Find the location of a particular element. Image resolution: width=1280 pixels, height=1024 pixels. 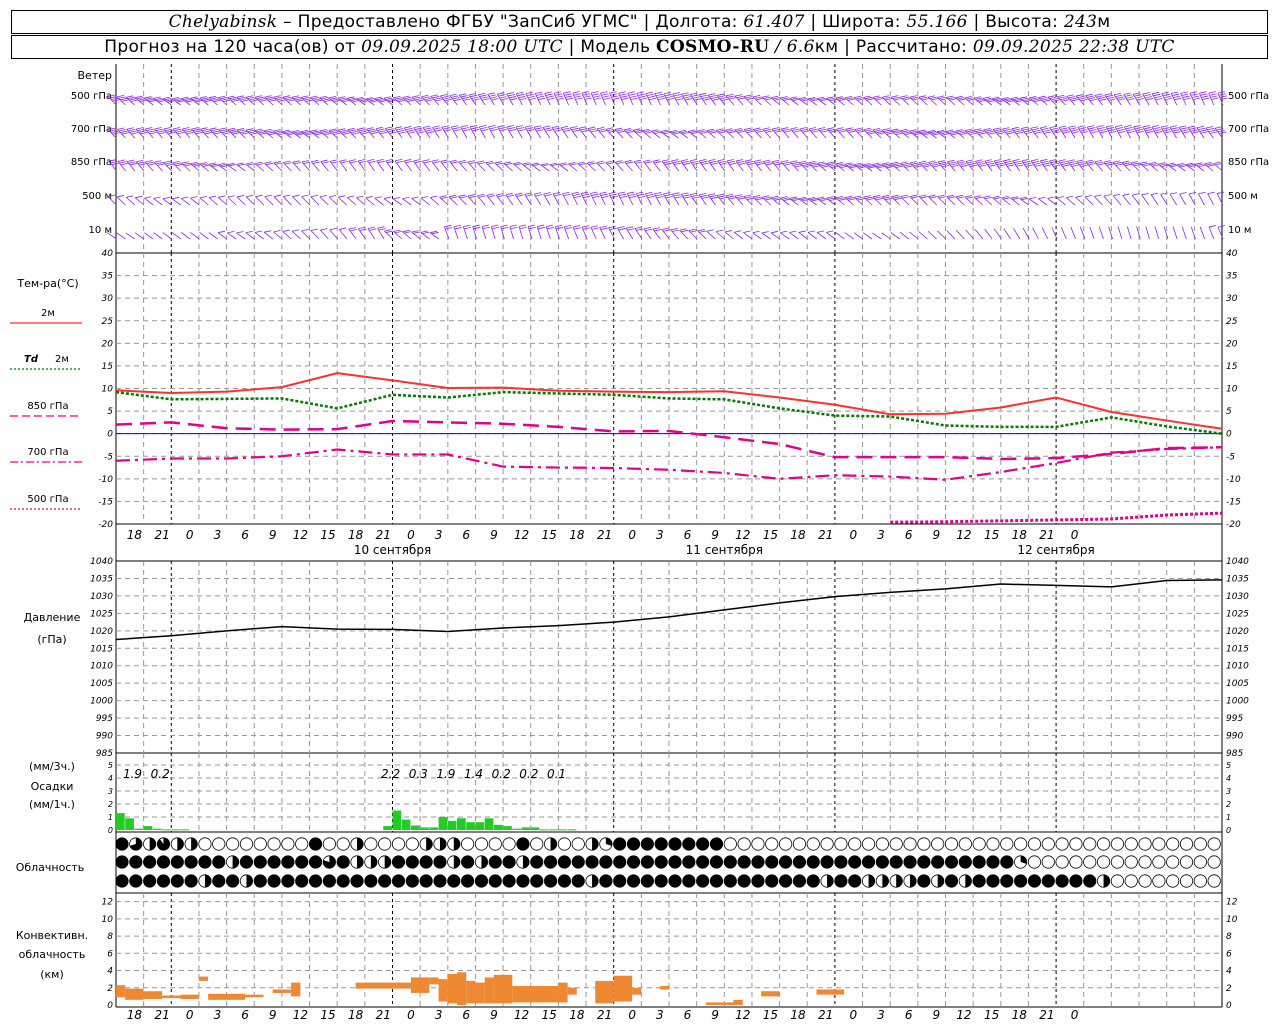

conv-title-1: Конвективн. is located at coordinates (52, 935).